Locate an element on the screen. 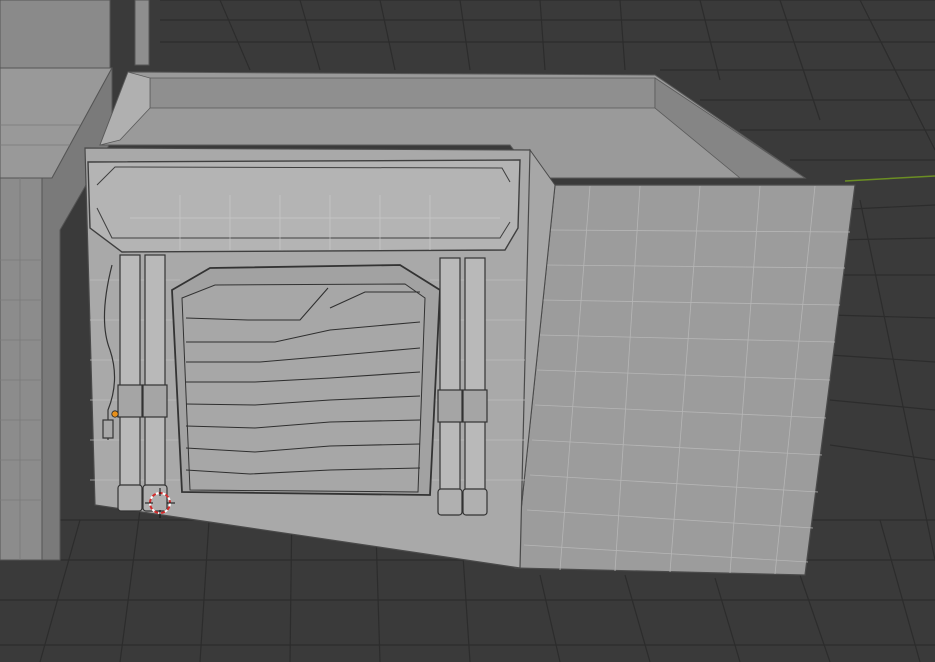 This screenshot has height=662, width=935. garage-door is located at coordinates (306, 380).